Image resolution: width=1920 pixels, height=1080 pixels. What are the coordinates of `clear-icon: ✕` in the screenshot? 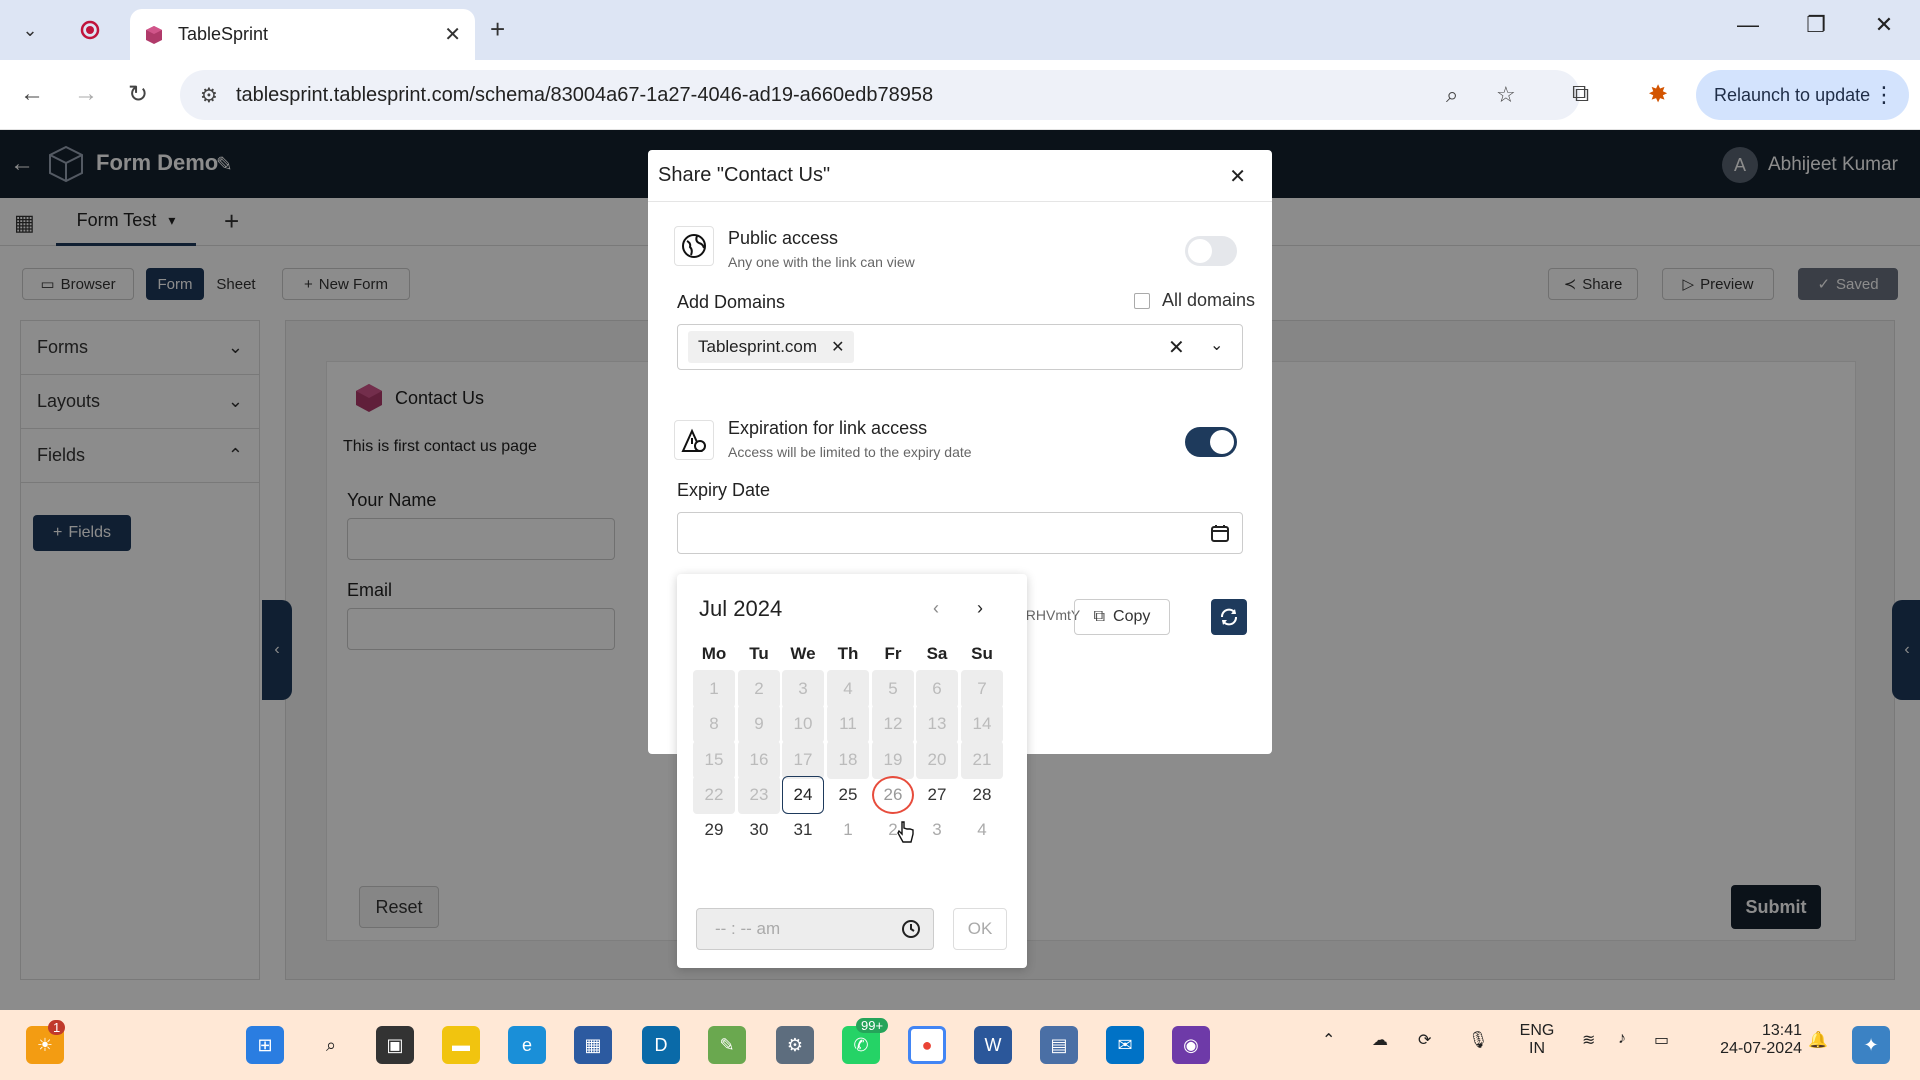 It's located at (1176, 347).